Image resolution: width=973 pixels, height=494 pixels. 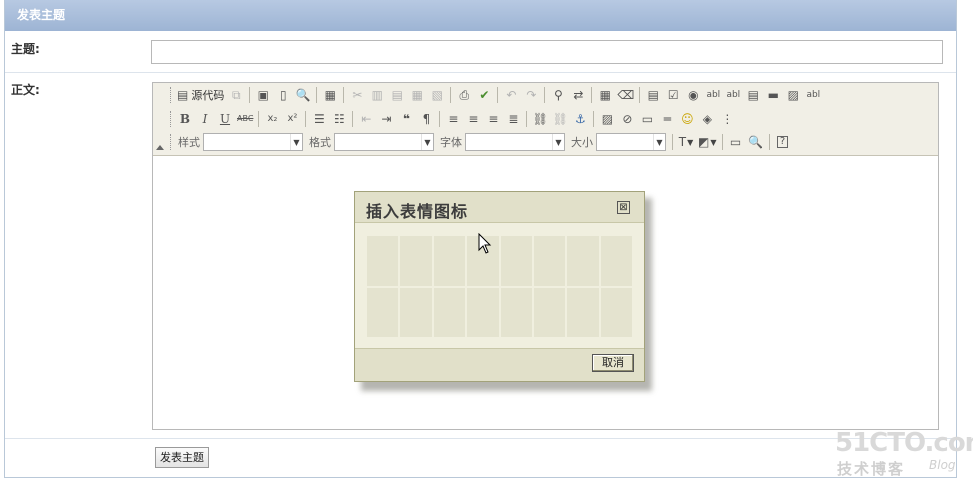 What do you see at coordinates (25, 90) in the screenshot?
I see `body-label: 正文:` at bounding box center [25, 90].